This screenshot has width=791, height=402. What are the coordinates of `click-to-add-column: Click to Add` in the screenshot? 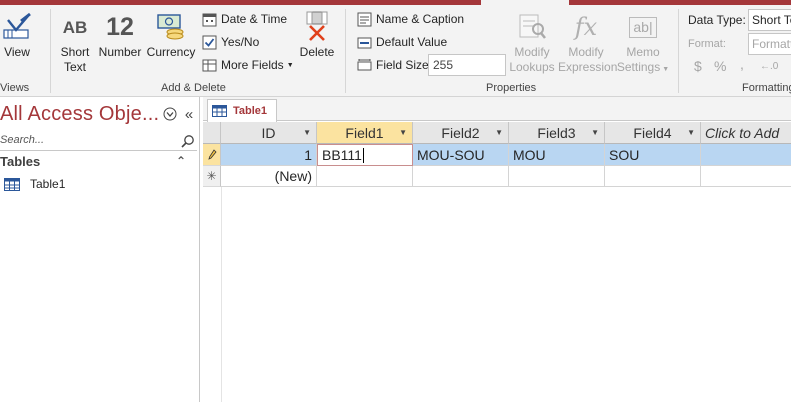 It's located at (746, 133).